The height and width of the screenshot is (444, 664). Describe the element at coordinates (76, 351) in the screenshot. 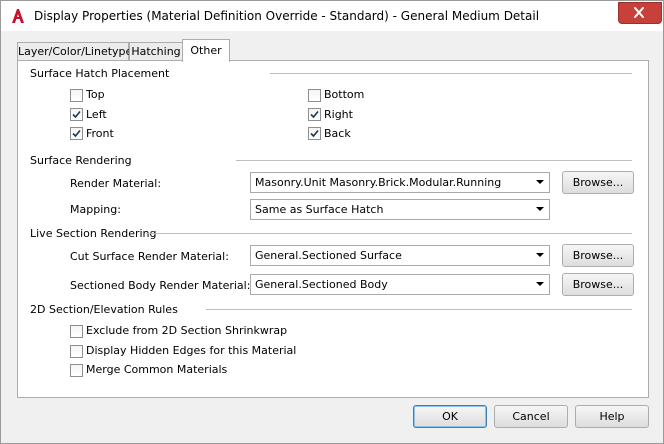

I see `display-hidden-edges-checkbox` at that location.